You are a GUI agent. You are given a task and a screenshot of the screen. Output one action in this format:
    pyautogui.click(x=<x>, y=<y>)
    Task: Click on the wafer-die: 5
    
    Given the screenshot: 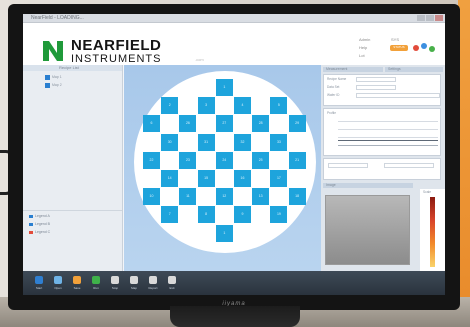 What is the action you would take?
    pyautogui.click(x=279, y=106)
    